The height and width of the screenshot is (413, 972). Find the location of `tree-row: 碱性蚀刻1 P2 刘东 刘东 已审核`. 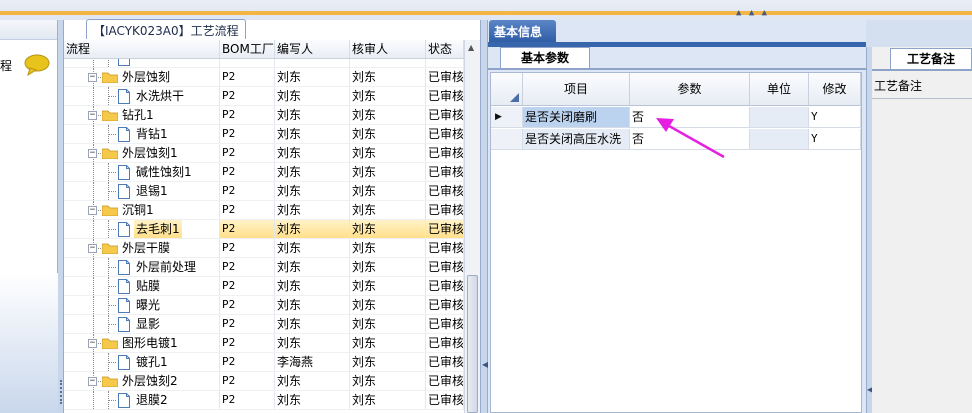

tree-row: 碱性蚀刻1 P2 刘东 刘东 已审核 is located at coordinates (264, 172).